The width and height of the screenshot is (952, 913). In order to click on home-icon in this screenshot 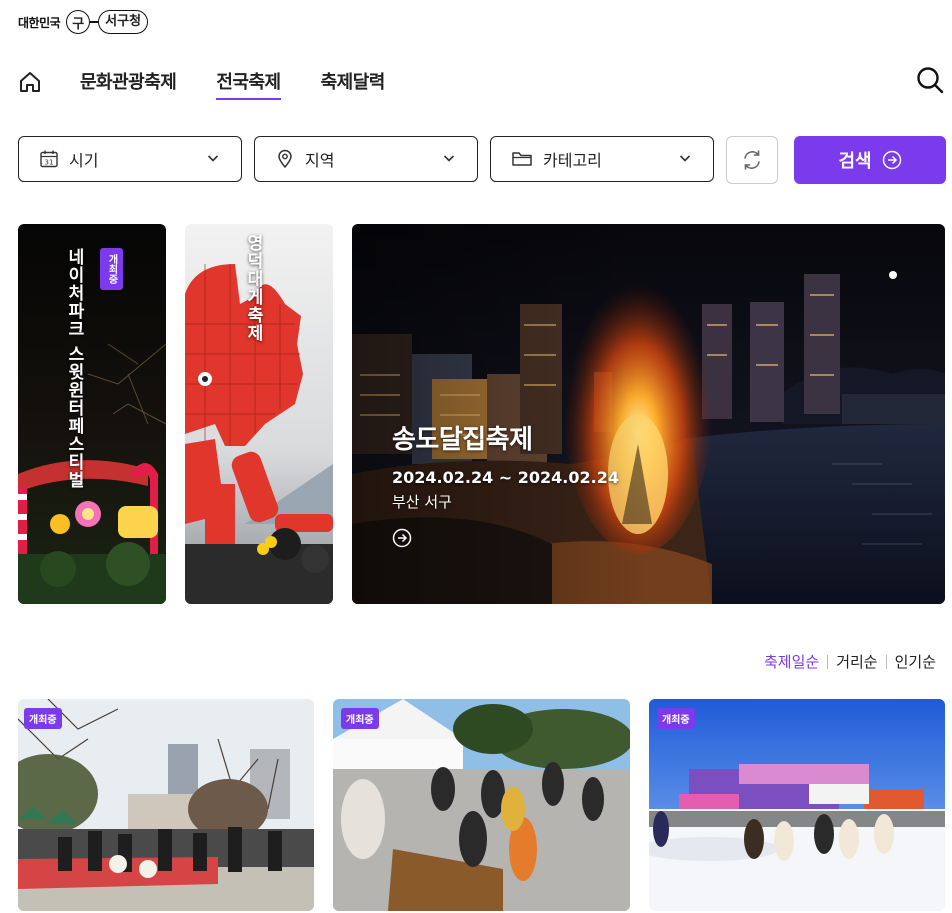, I will do `click(30, 82)`.